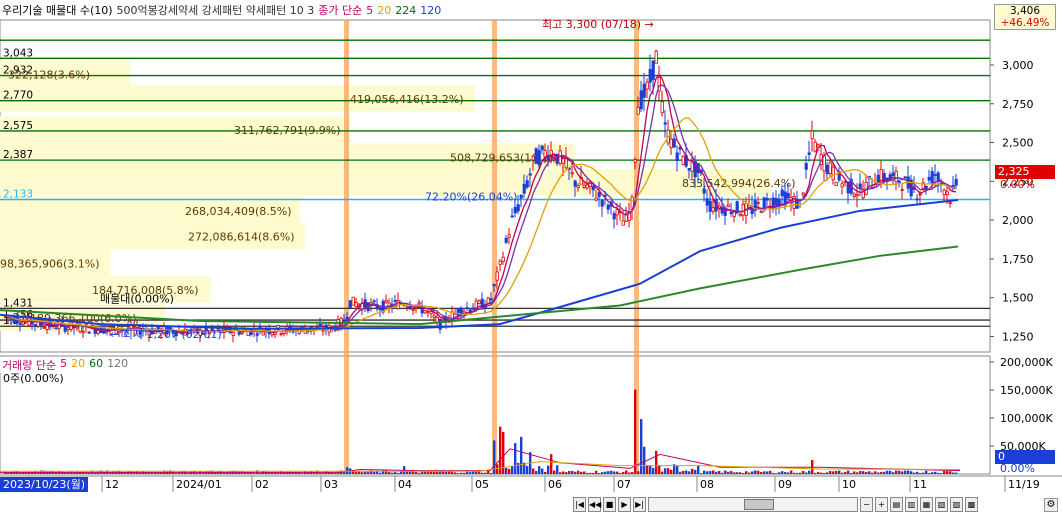  What do you see at coordinates (866, 504) in the screenshot?
I see `zoom-out-icon: −` at bounding box center [866, 504].